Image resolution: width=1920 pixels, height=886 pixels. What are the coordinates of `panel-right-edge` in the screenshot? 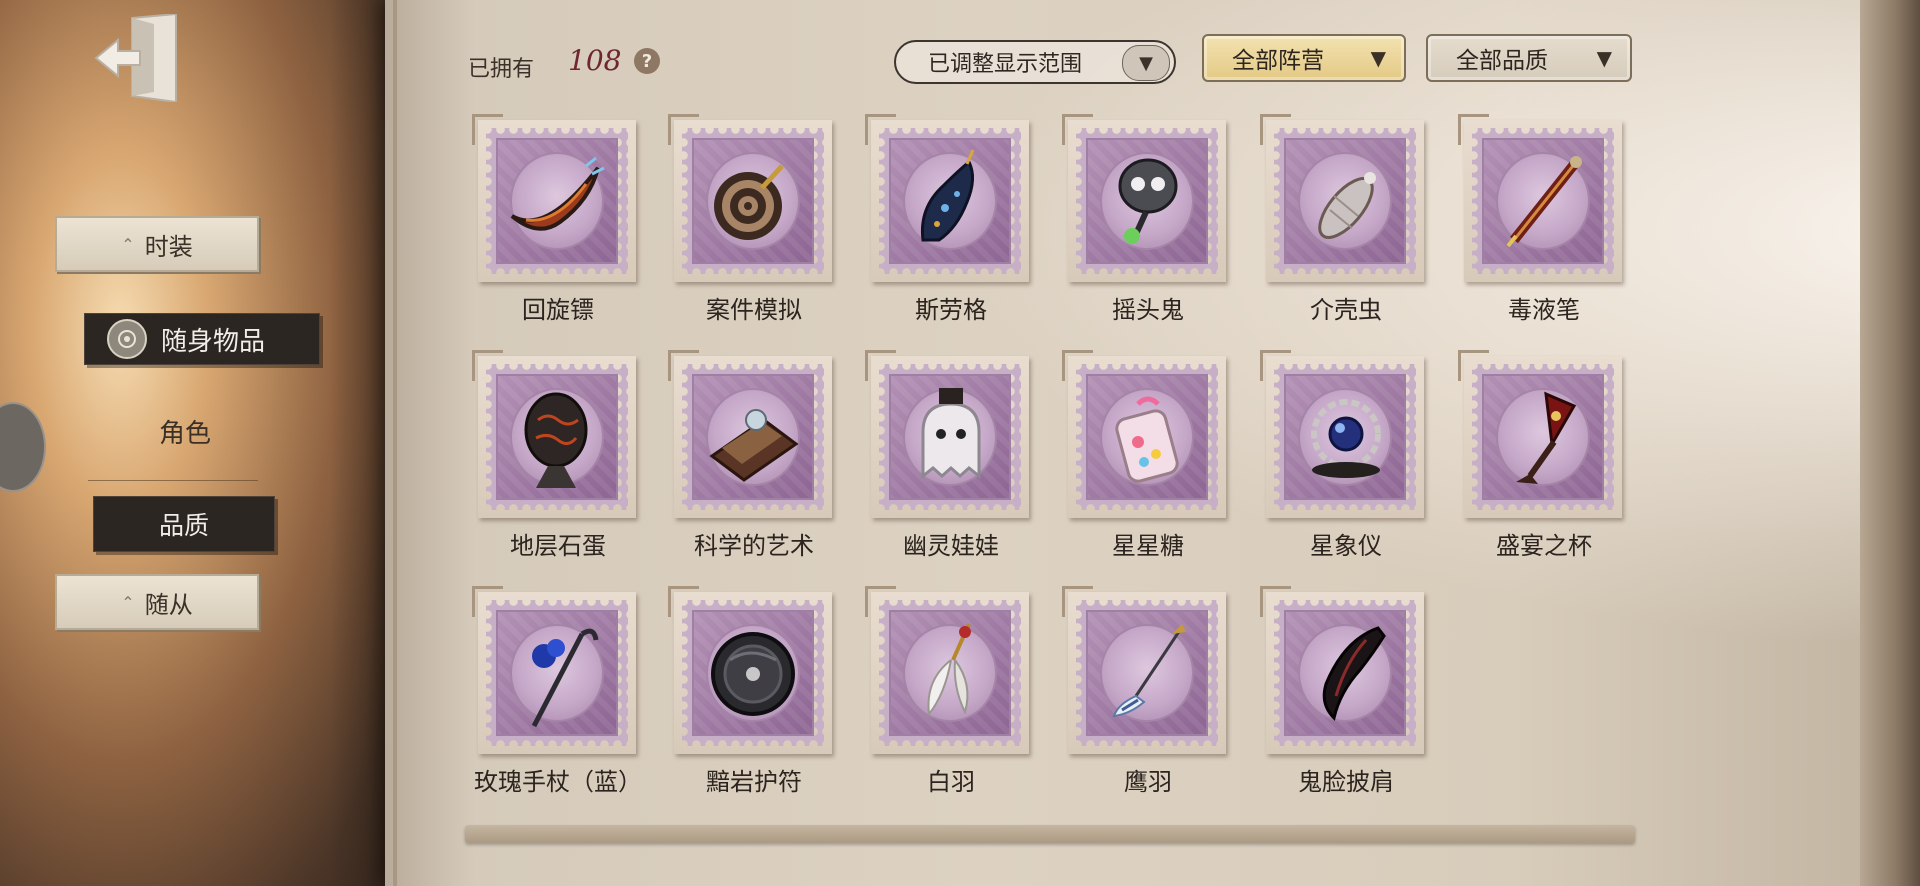 It's located at (1890, 443).